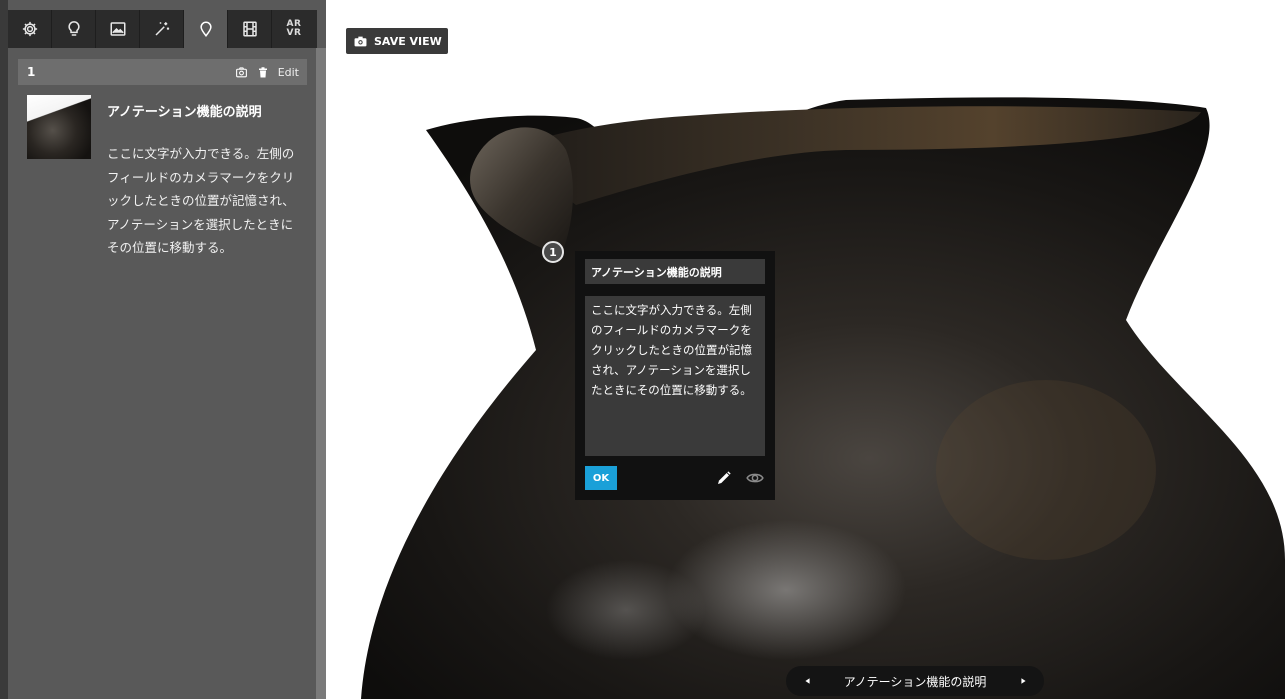  I want to click on nav-annotation-label: アノテーション機能の説明, so click(915, 681).